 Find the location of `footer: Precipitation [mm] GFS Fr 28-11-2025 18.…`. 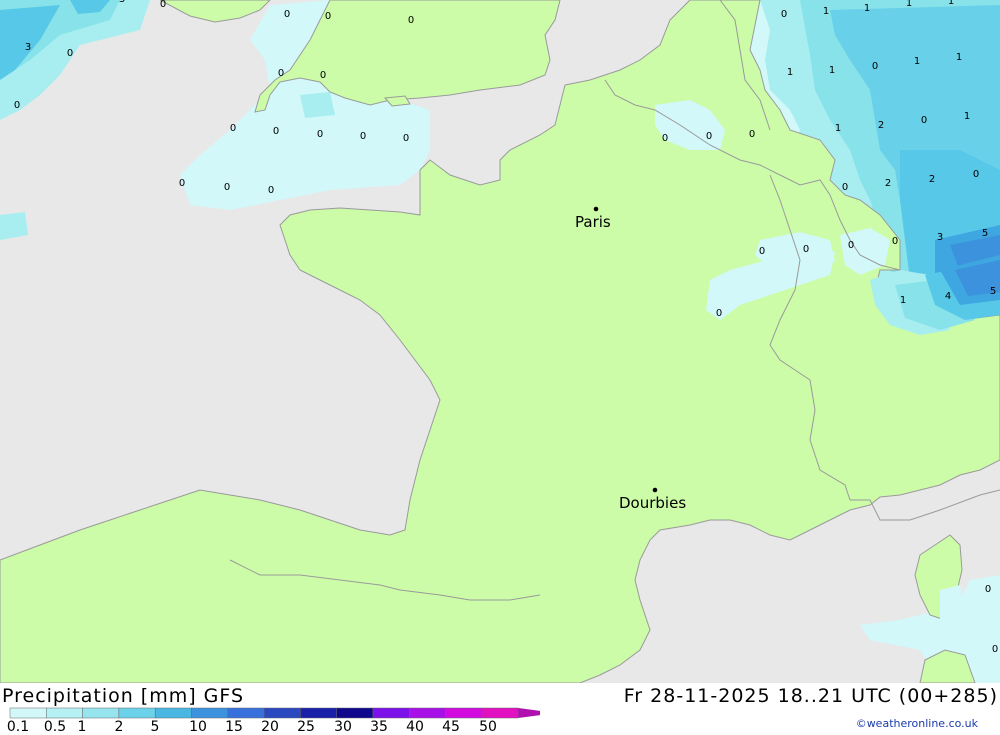

footer: Precipitation [mm] GFS Fr 28-11-2025 18.… is located at coordinates (500, 709).